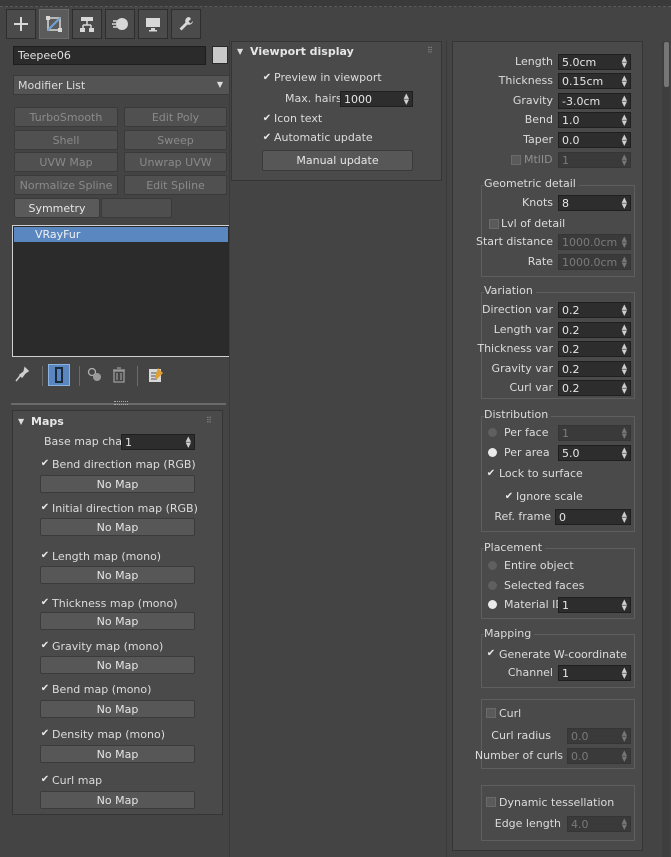 The height and width of the screenshot is (857, 671). Describe the element at coordinates (666, 449) in the screenshot. I see `scrollbar-track` at that location.